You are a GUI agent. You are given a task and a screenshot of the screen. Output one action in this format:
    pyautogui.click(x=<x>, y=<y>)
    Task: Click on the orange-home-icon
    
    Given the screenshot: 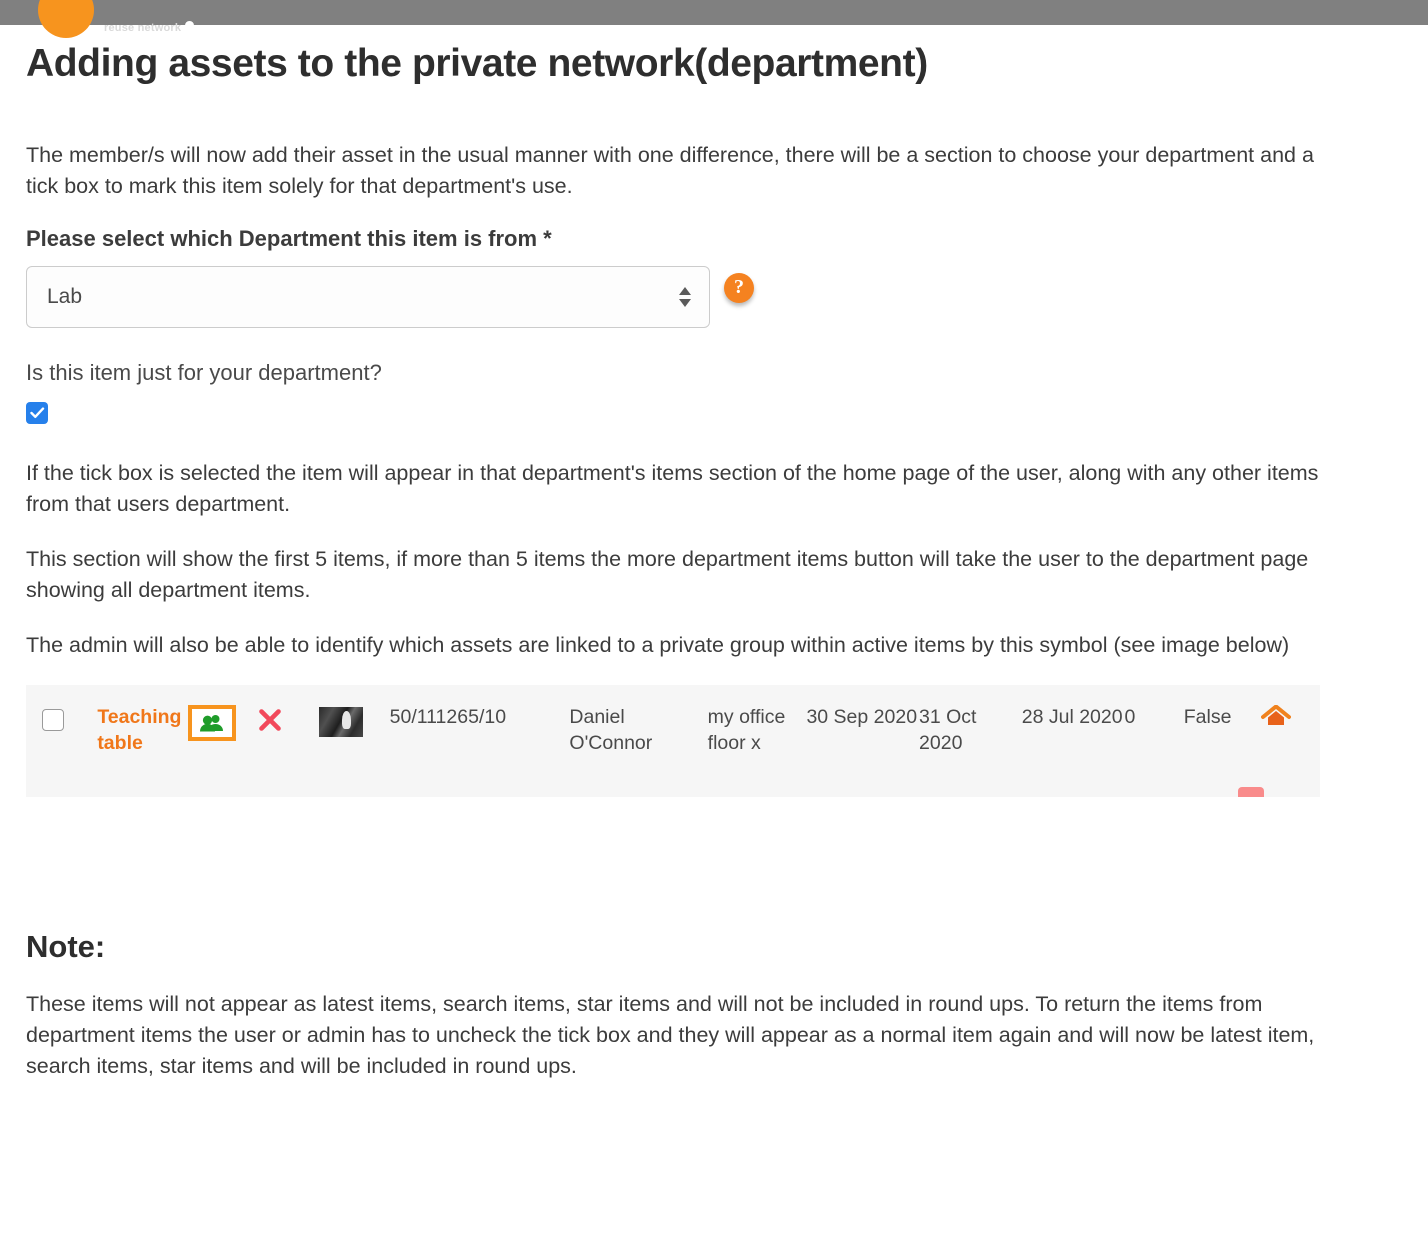 What is the action you would take?
    pyautogui.click(x=1275, y=716)
    